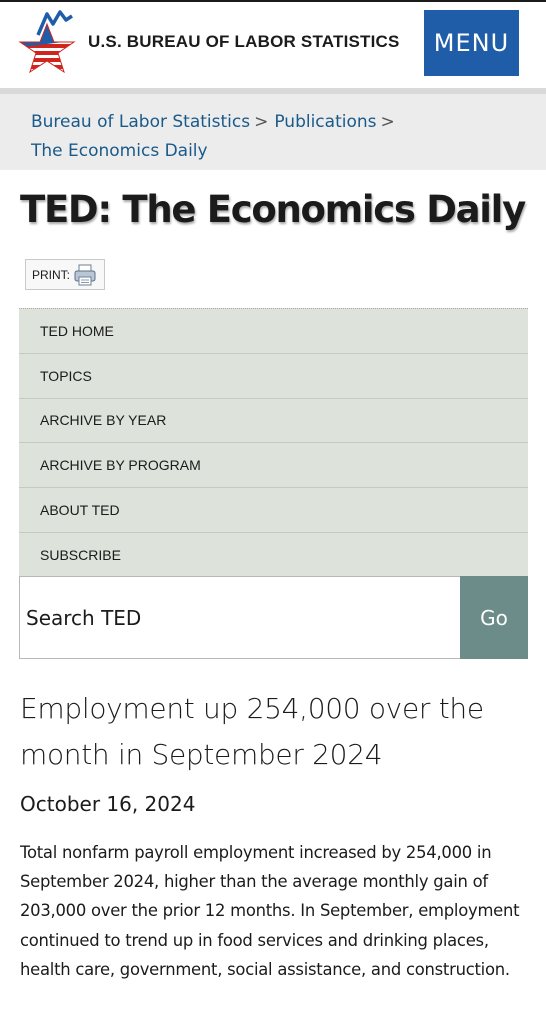 This screenshot has width=546, height=1024. Describe the element at coordinates (273, 555) in the screenshot. I see `nav-item-subscribe: SUBSCRIBE` at that location.